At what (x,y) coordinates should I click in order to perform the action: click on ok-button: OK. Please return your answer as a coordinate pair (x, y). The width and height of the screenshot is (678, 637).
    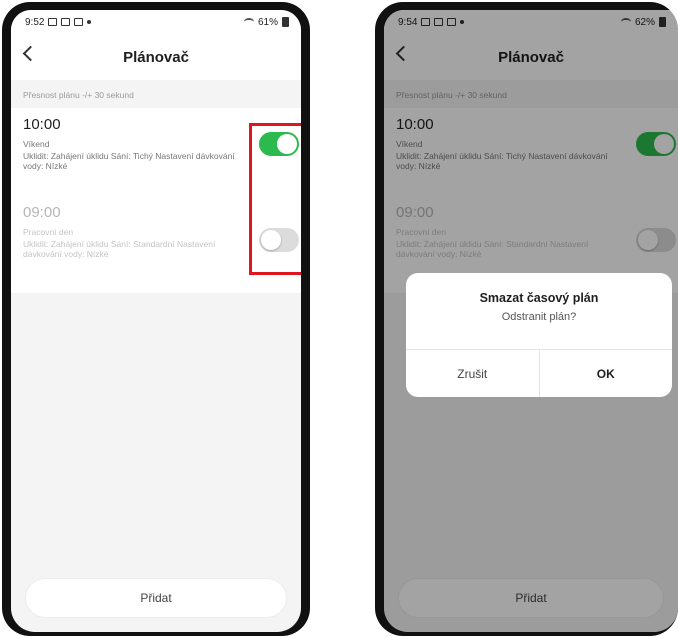
    Looking at the image, I should click on (606, 373).